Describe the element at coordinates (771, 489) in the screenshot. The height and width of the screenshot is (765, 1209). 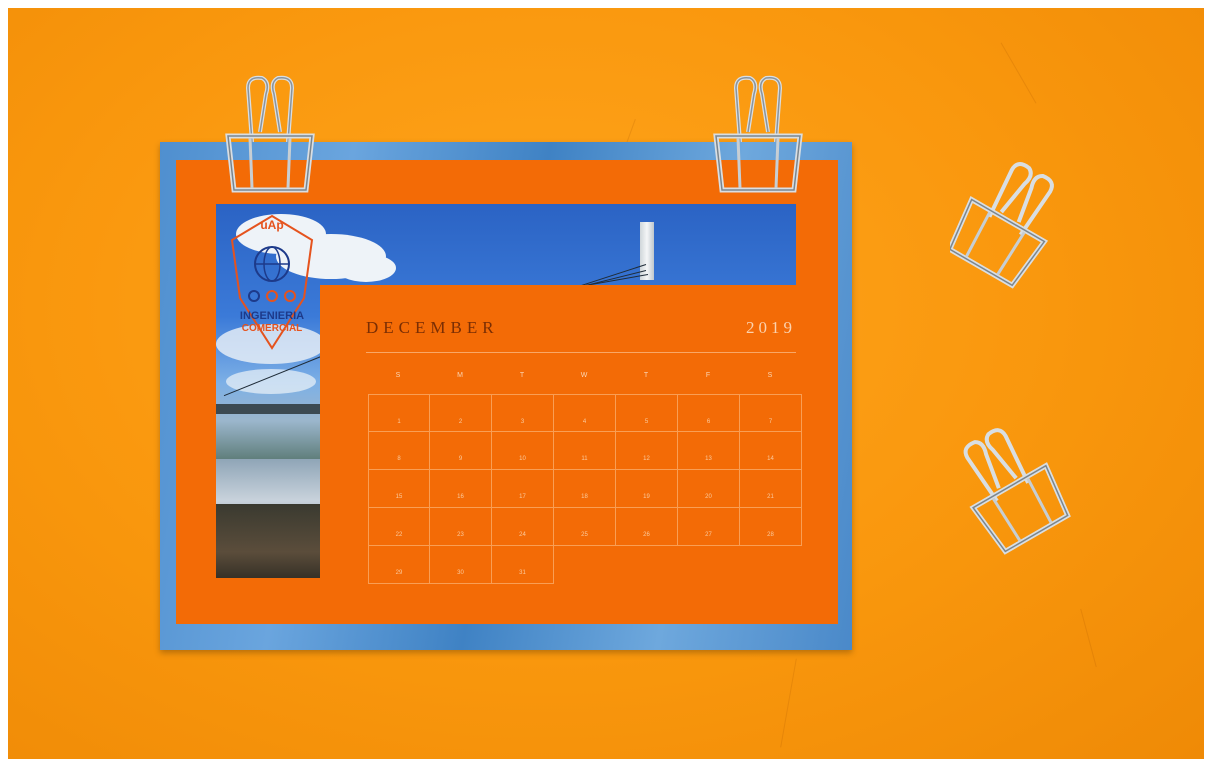
I see `day-cell: 21` at that location.